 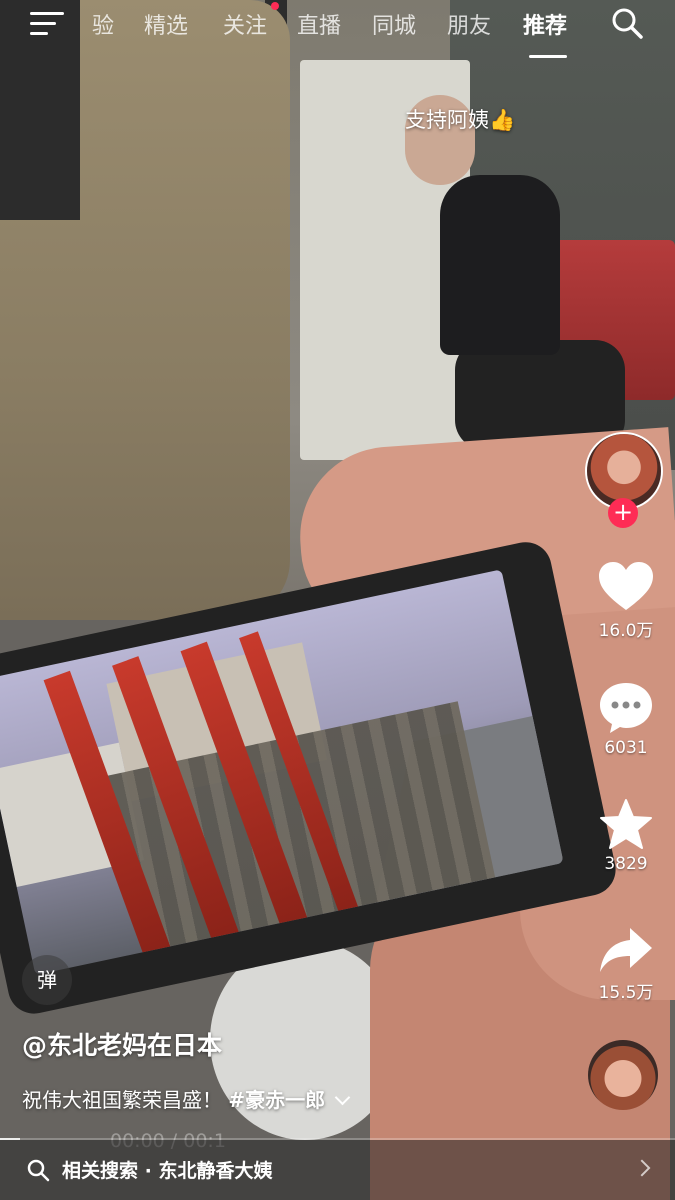 I want to click on top-navigation: 验 精选 关注 直播 同城 朋友 推荐, so click(x=337, y=29).